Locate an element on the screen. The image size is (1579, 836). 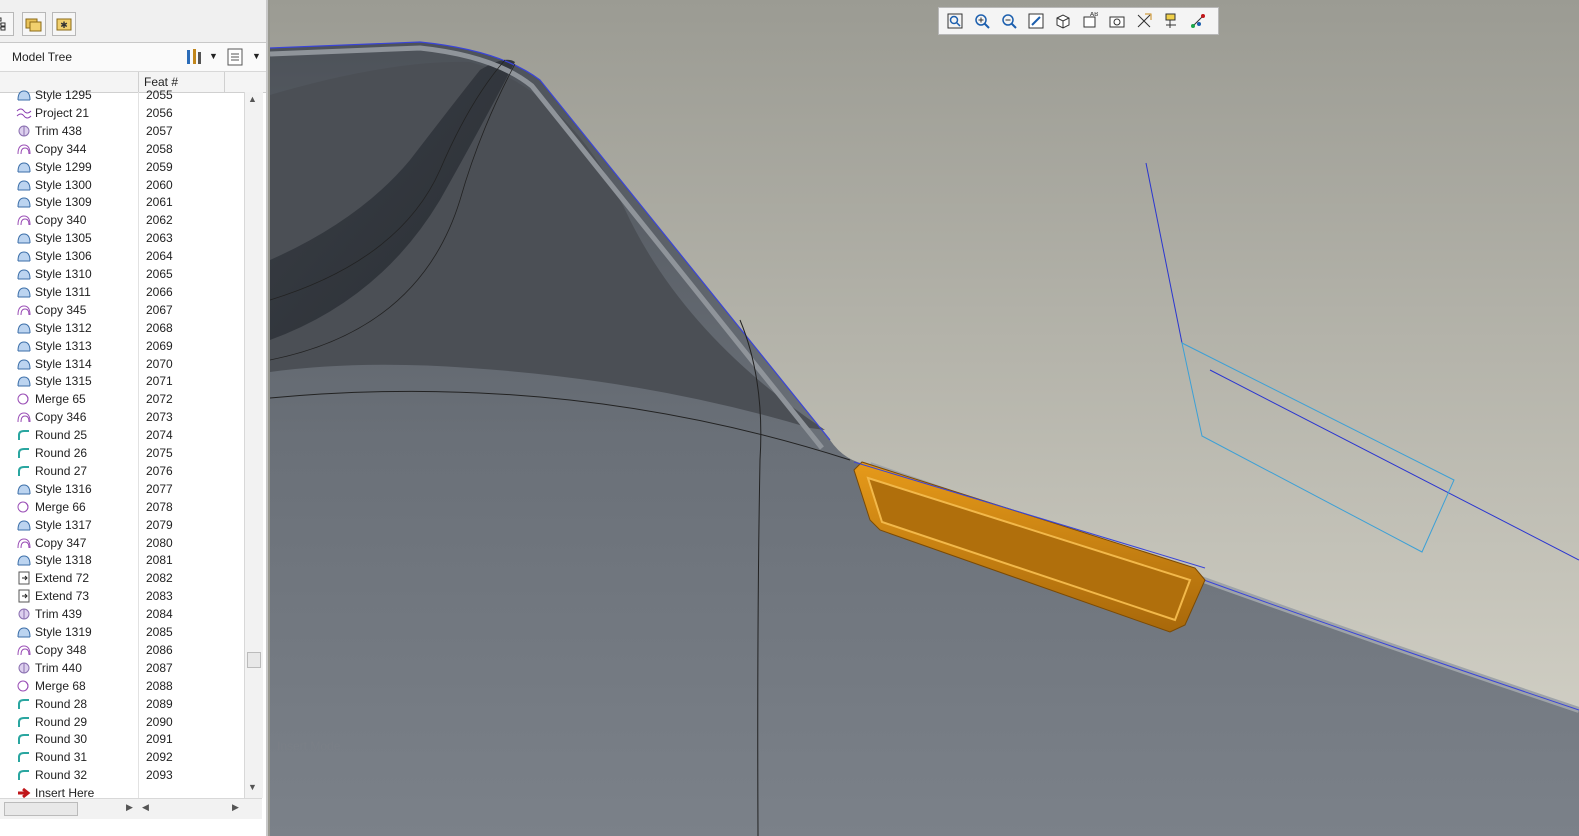
insert-mode-label: Insert Mode is located at coordinates (309, 746).